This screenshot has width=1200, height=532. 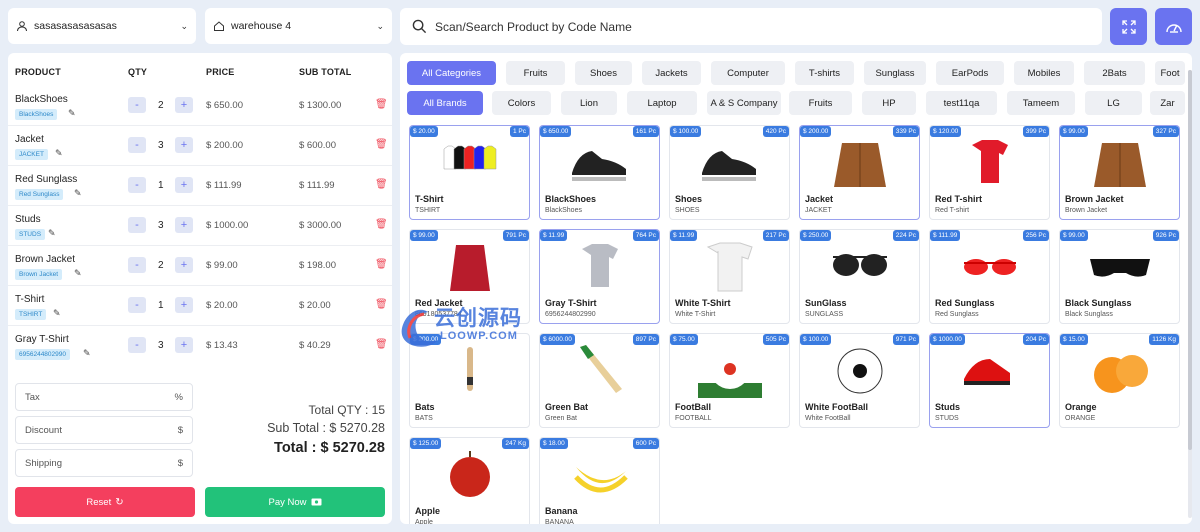 What do you see at coordinates (535, 73) in the screenshot?
I see `category-pill-fruits: Fruits` at bounding box center [535, 73].